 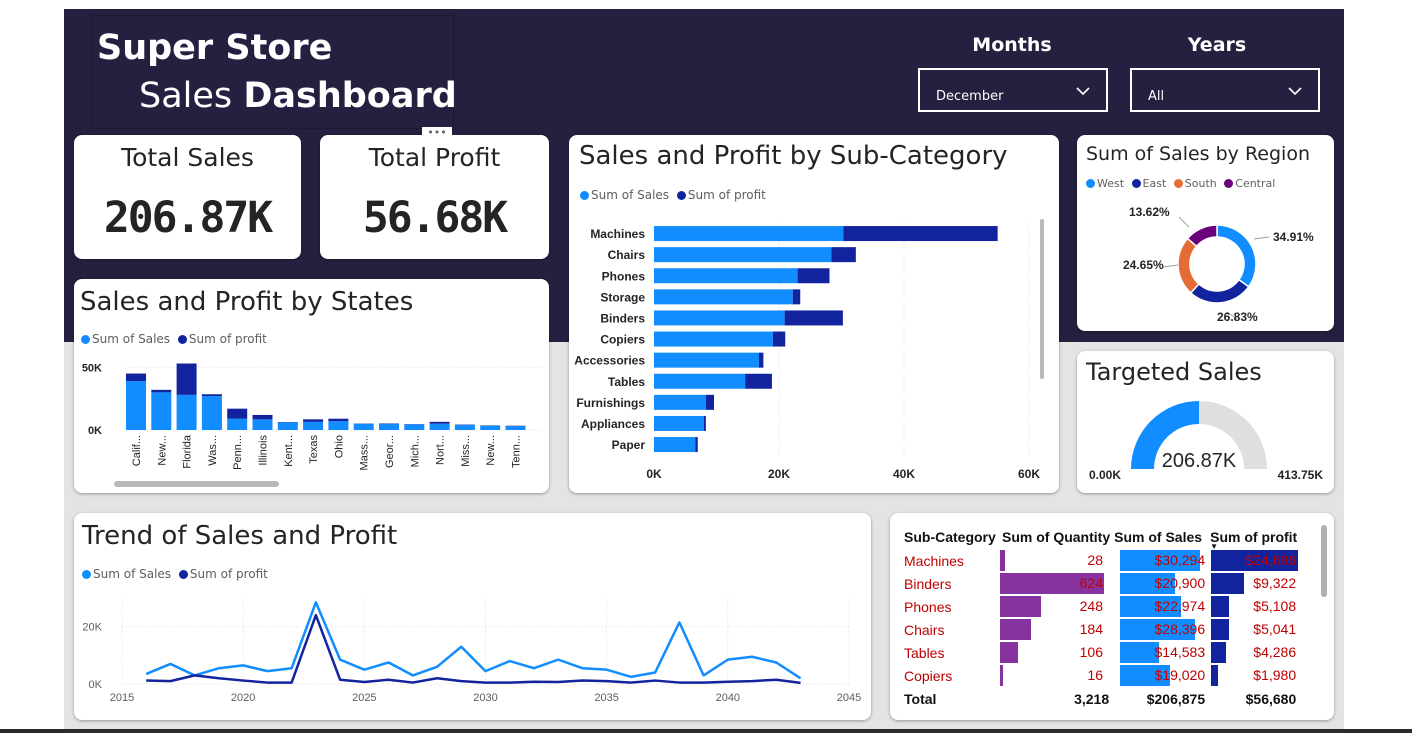 I want to click on x-tick-label: 60K, so click(x=1029, y=474).